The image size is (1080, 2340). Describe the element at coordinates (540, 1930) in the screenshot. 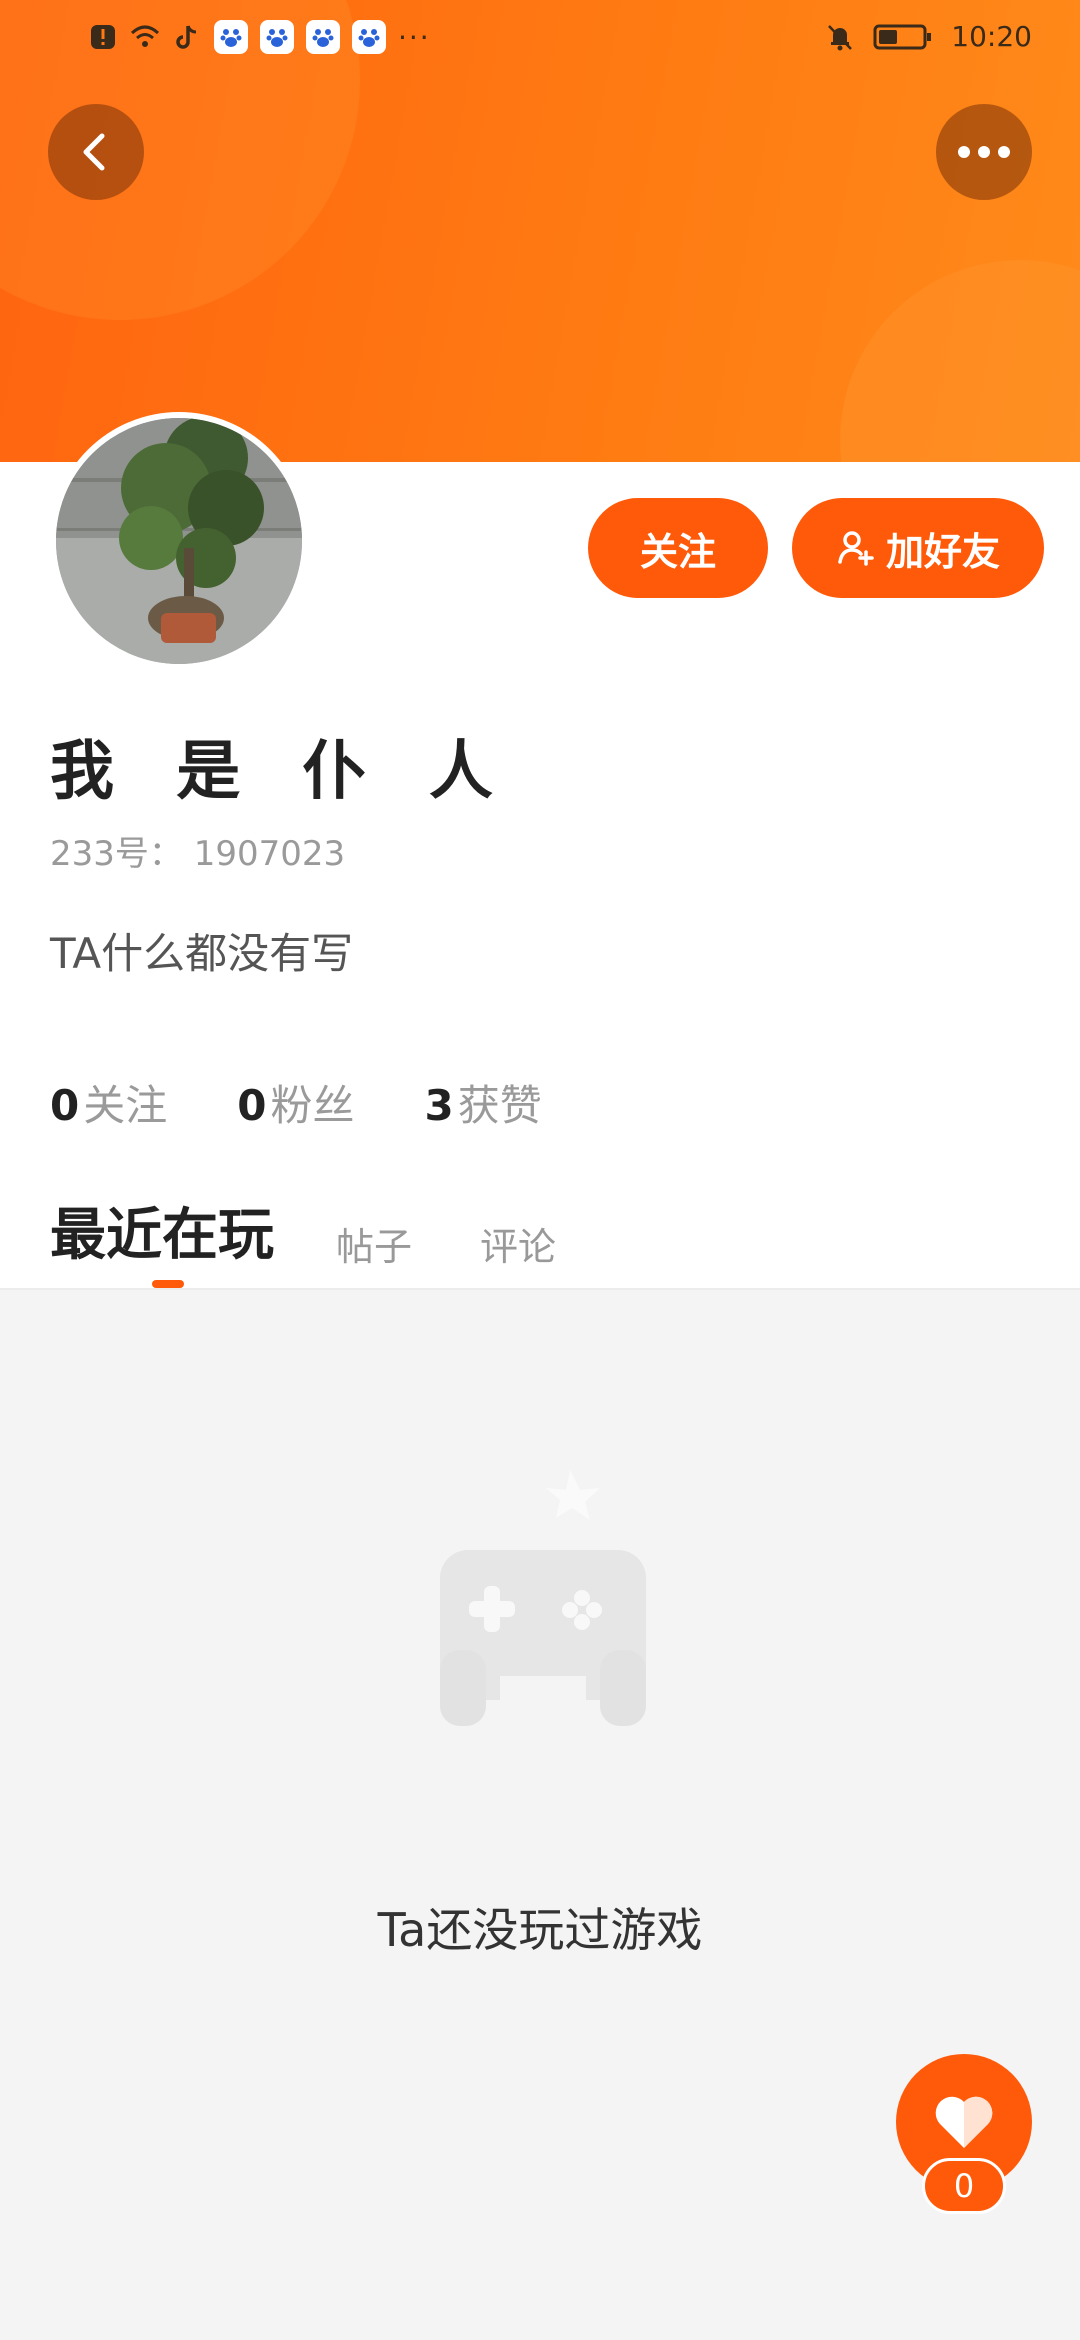

I see `empty-state-text: Ta还没玩过游戏` at that location.